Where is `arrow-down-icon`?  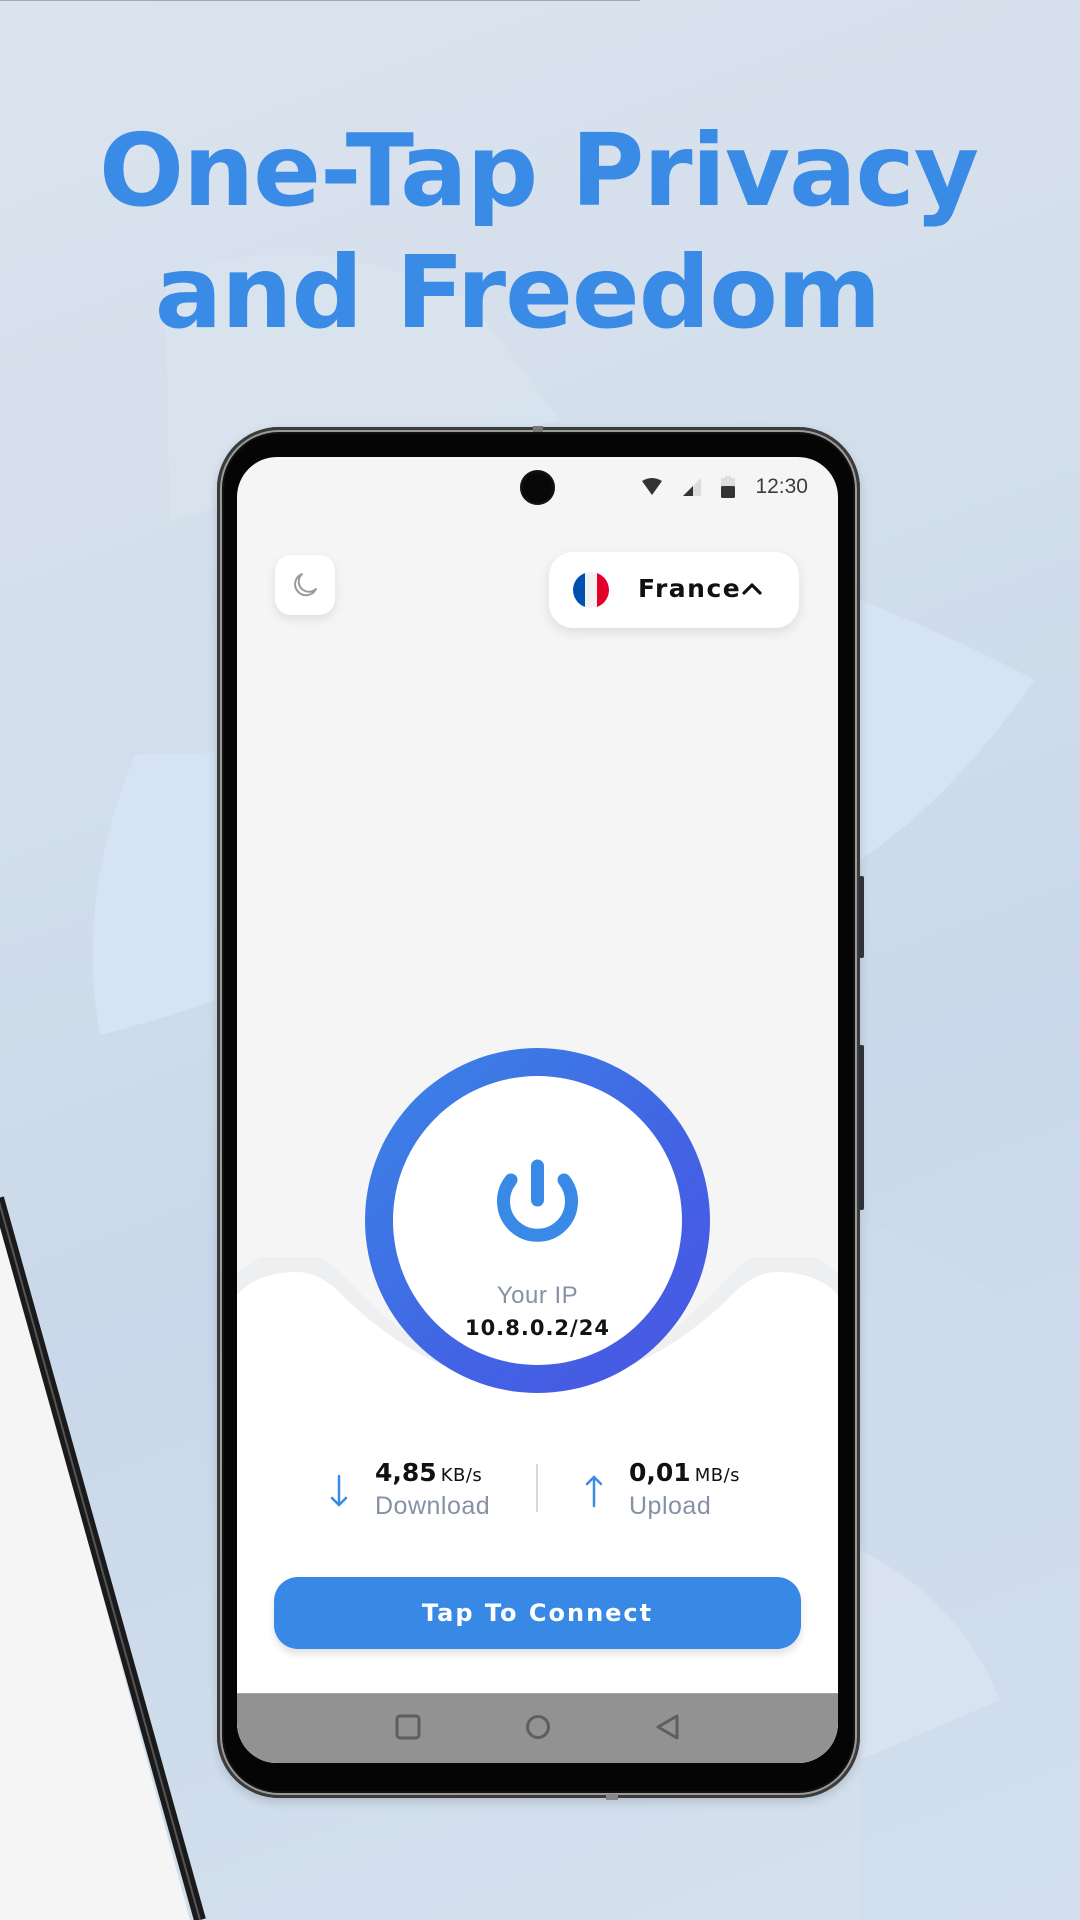 arrow-down-icon is located at coordinates (339, 1490).